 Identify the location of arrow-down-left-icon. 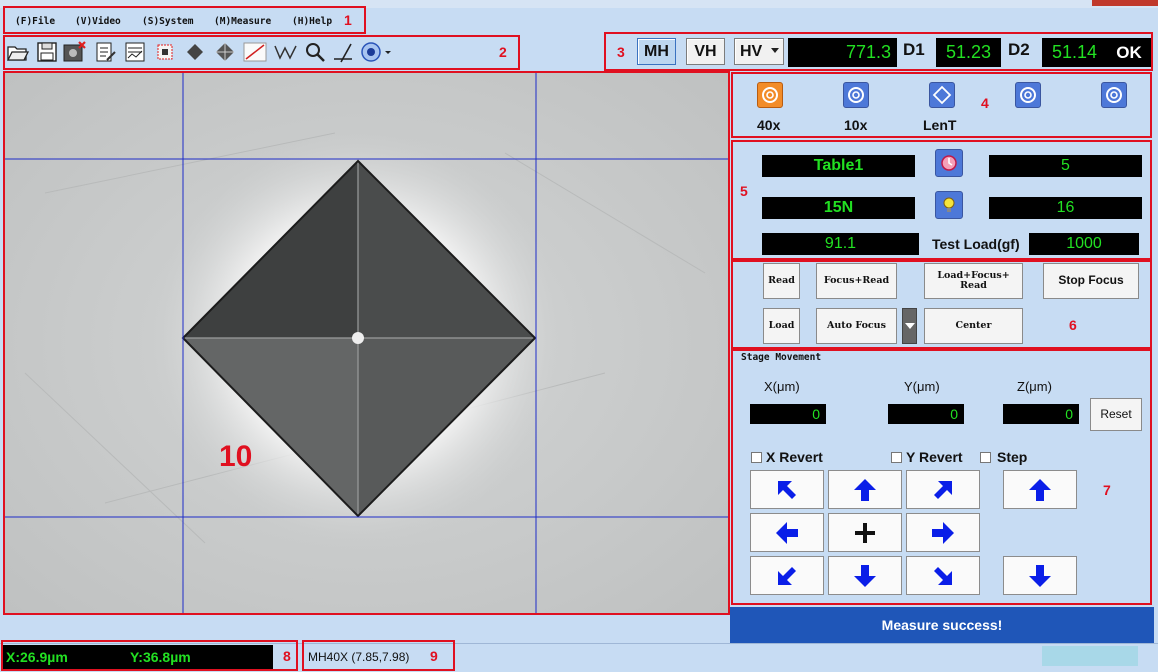
(787, 575).